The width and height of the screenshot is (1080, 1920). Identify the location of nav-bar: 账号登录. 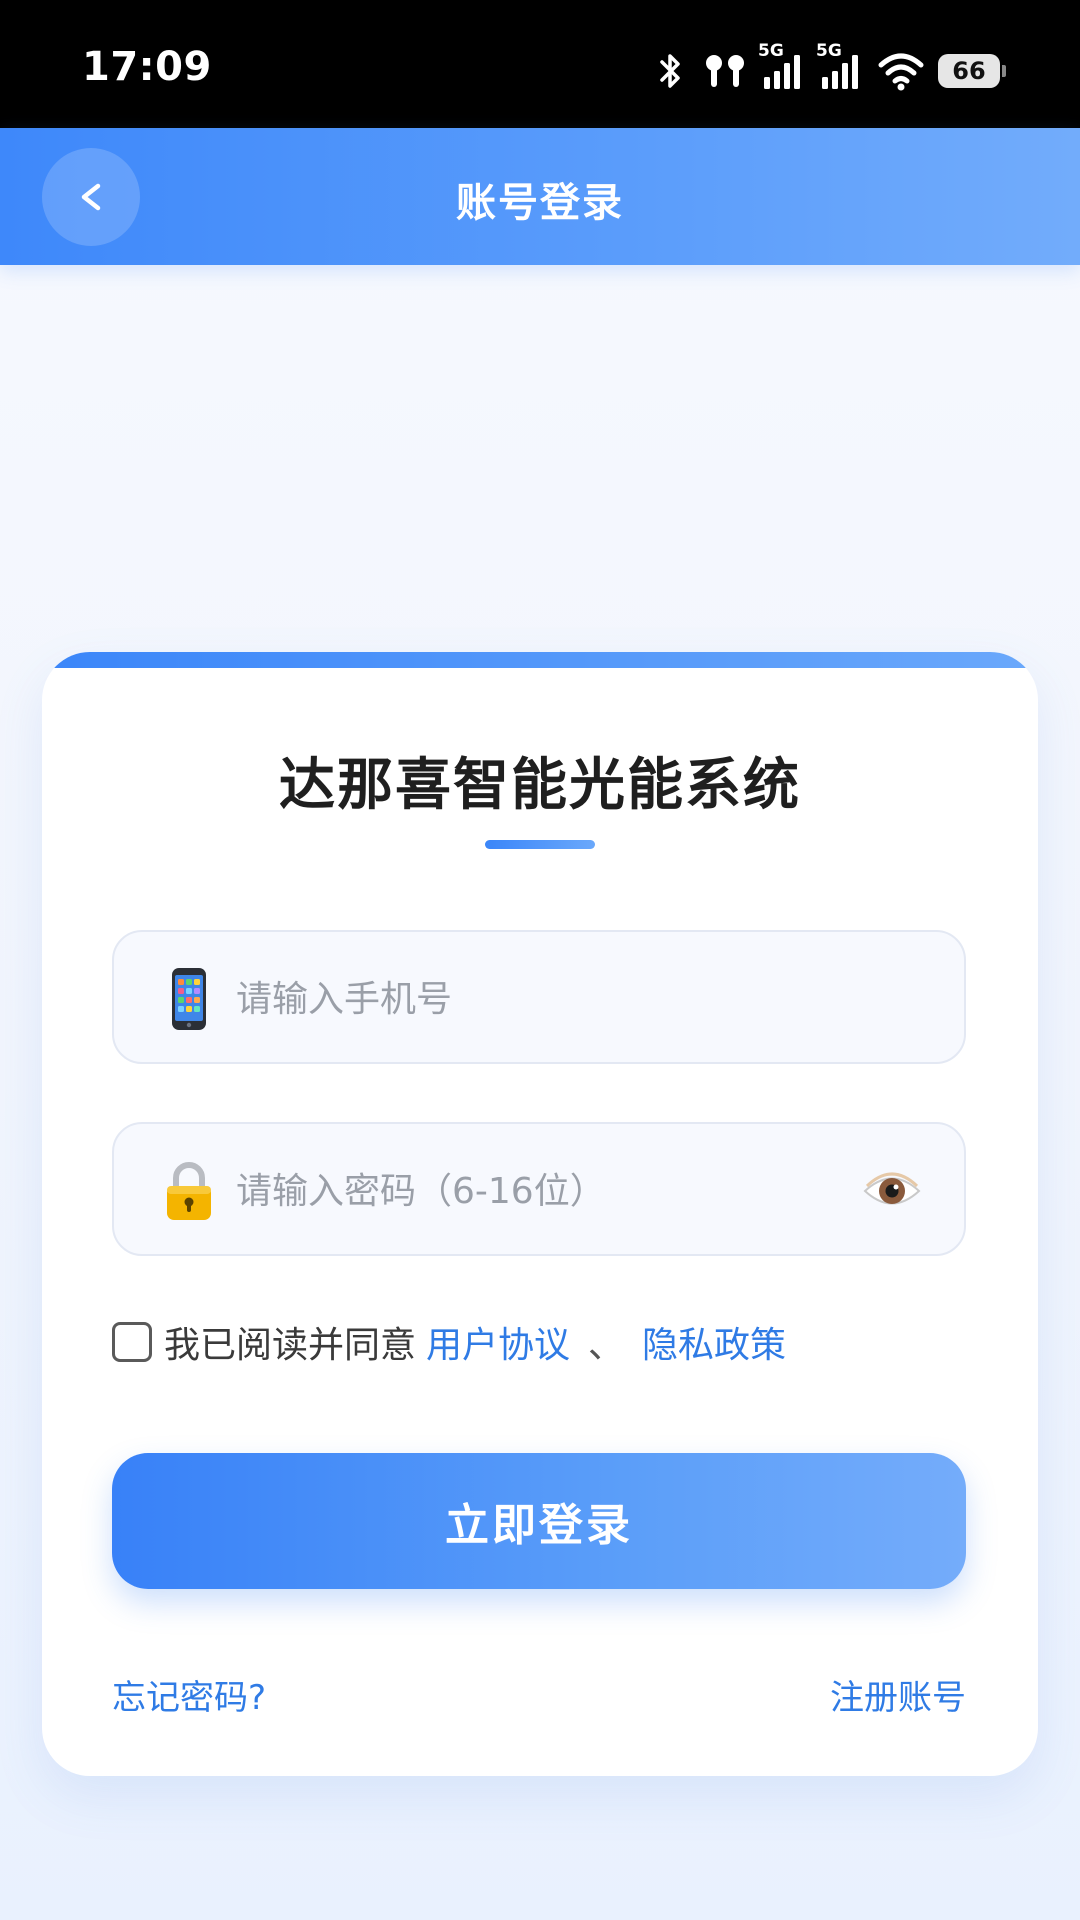
(540, 196).